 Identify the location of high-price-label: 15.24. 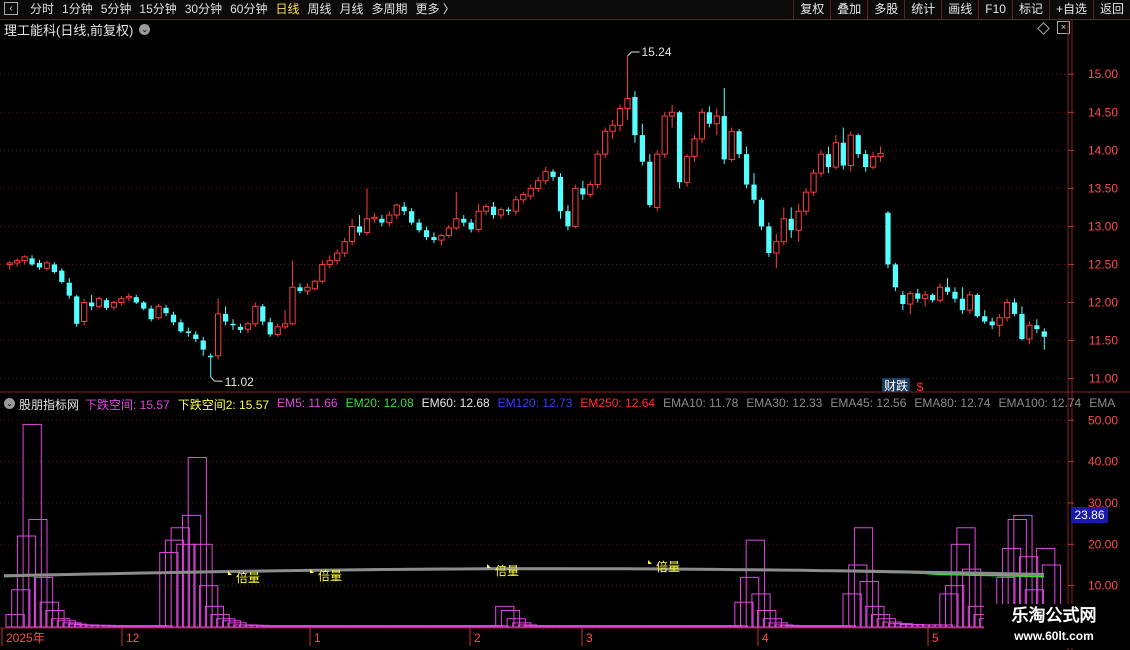
(656, 52).